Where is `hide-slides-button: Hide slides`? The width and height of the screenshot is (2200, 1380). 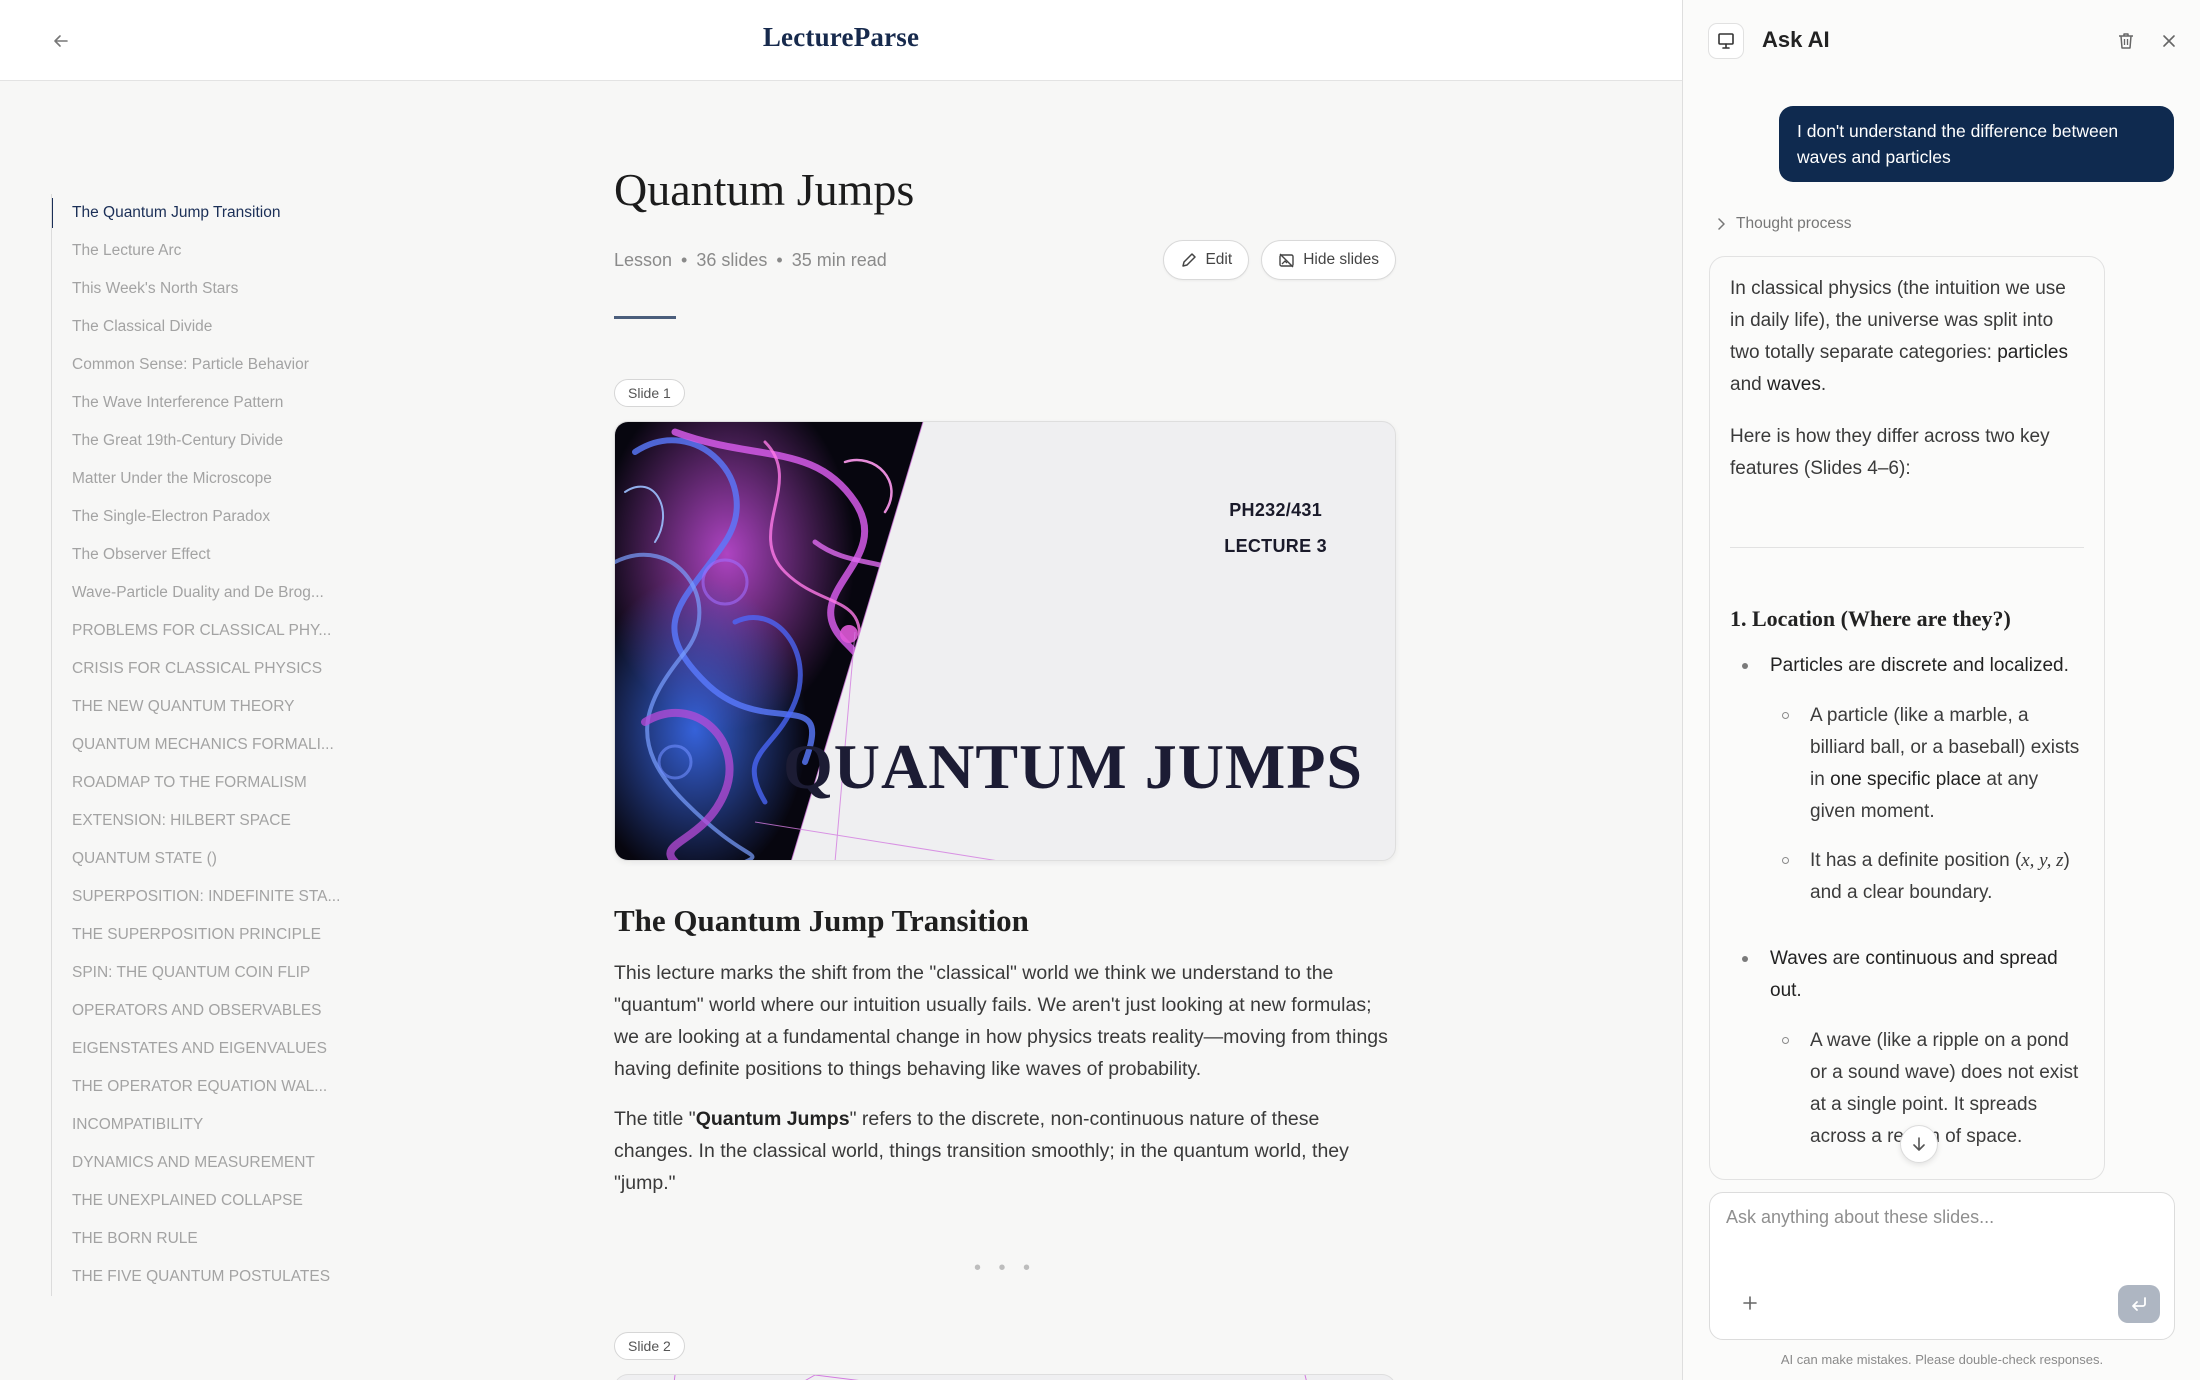 hide-slides-button: Hide slides is located at coordinates (1328, 260).